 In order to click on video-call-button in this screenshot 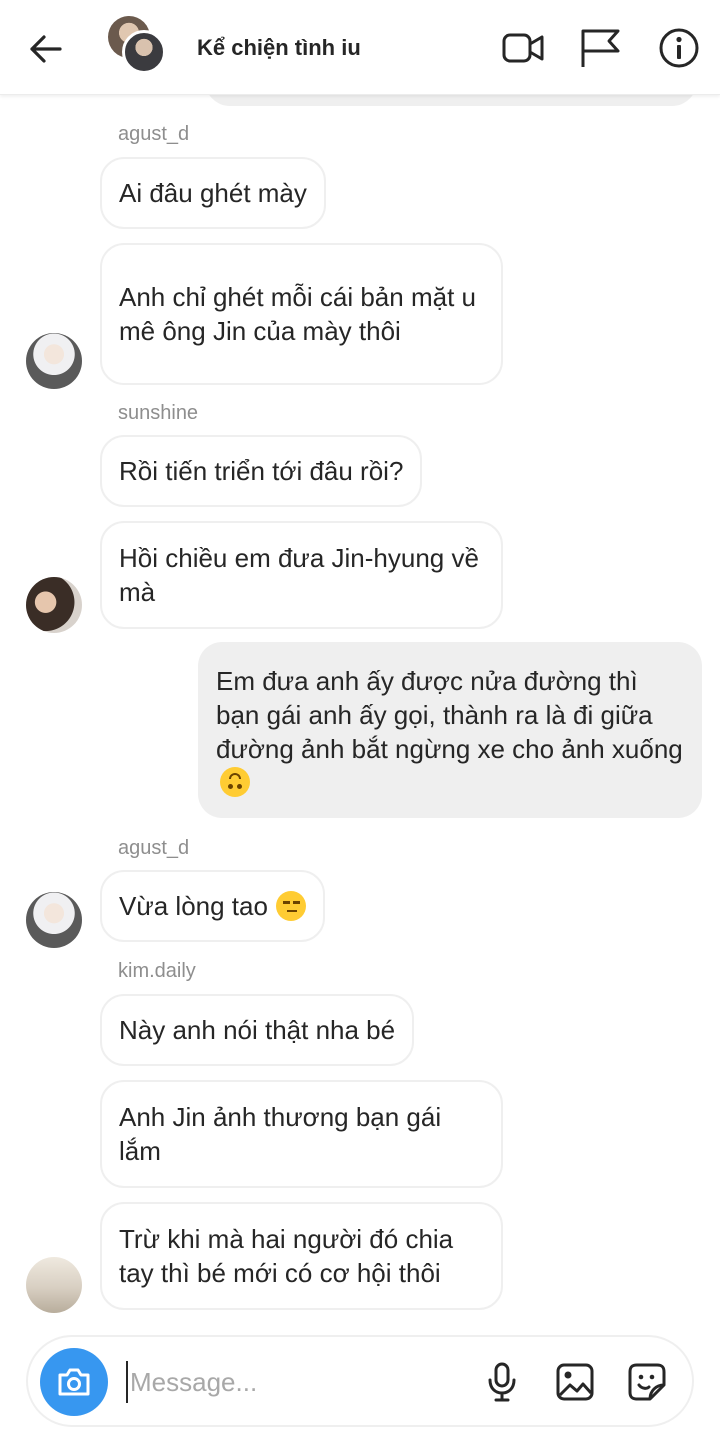, I will do `click(523, 48)`.